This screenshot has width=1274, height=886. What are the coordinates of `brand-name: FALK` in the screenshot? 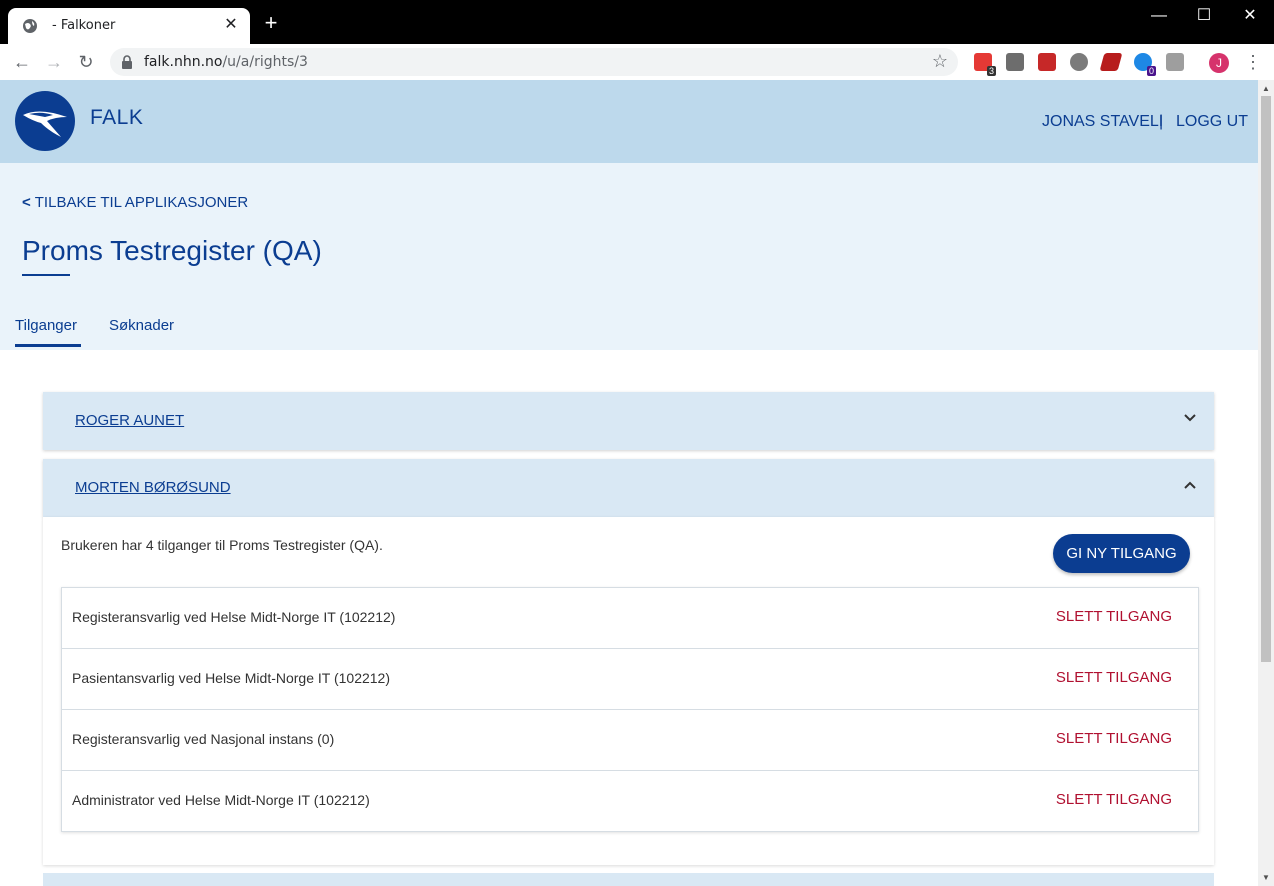 It's located at (116, 118).